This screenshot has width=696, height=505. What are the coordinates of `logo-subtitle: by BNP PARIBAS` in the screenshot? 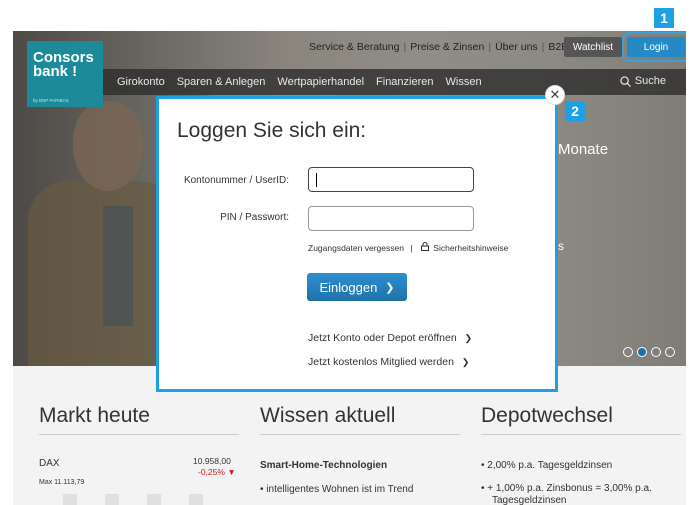 It's located at (51, 100).